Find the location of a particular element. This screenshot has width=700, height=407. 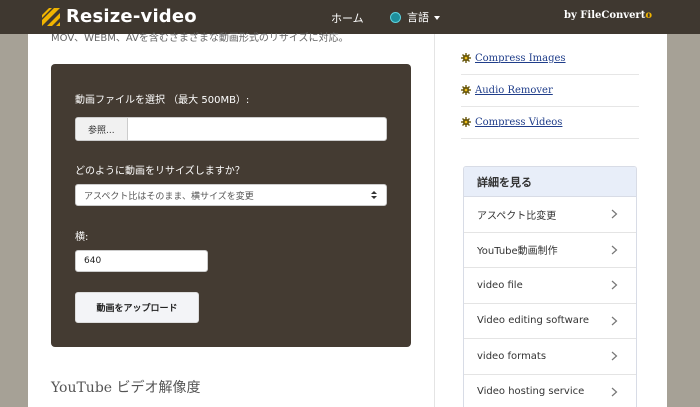

language-menu: 言語 is located at coordinates (415, 17).